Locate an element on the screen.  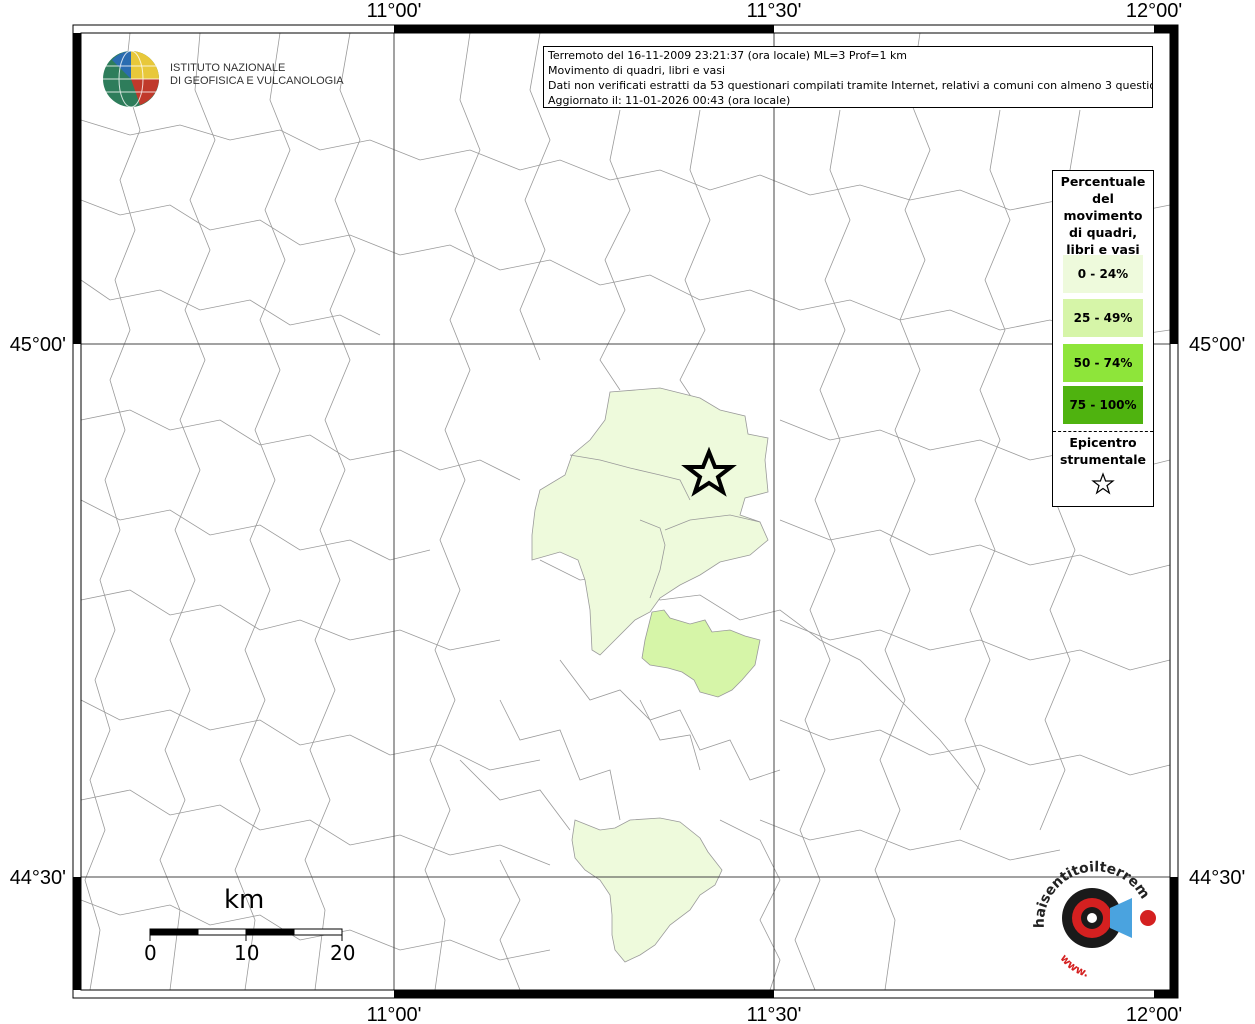
lon-label-bottom-2: 11°30' is located at coordinates (774, 1014).